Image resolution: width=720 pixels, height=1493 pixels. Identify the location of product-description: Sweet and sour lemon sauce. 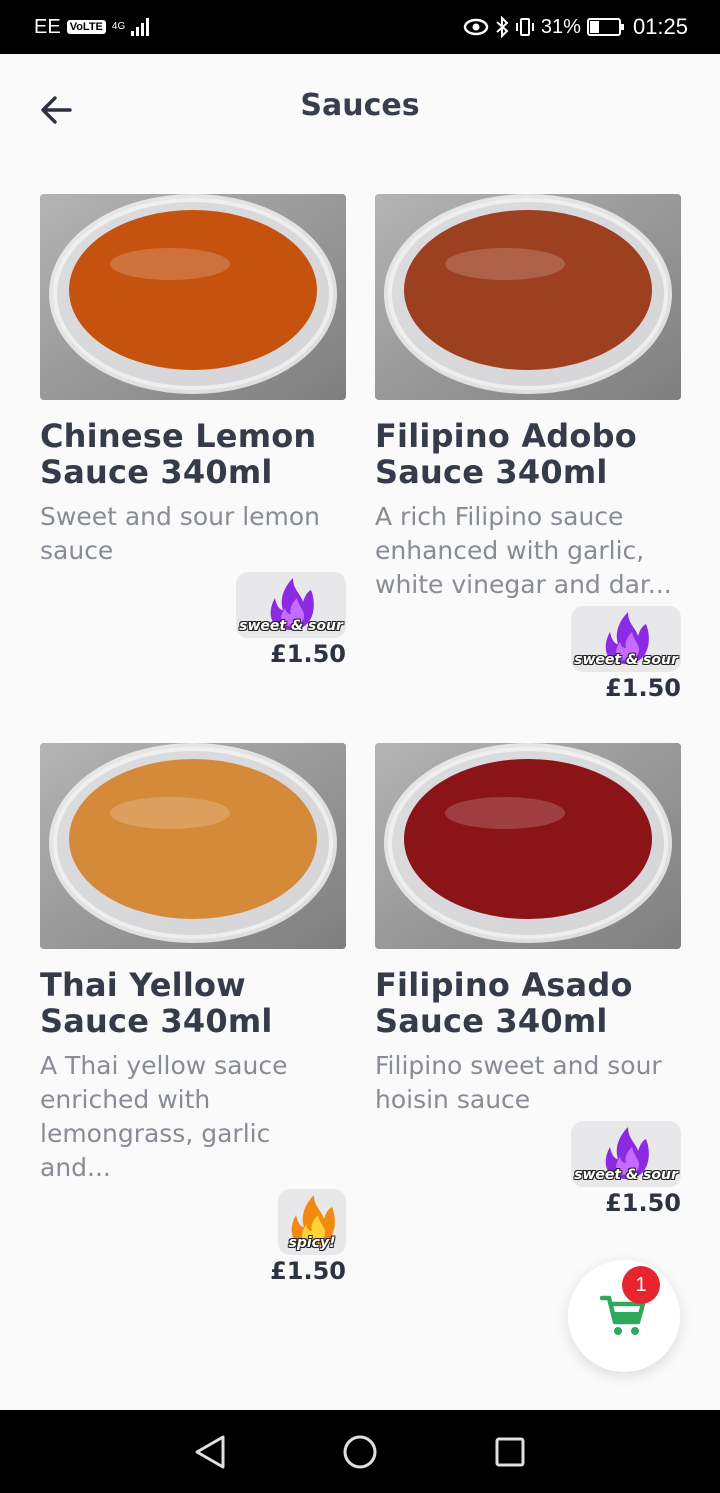
(180, 533).